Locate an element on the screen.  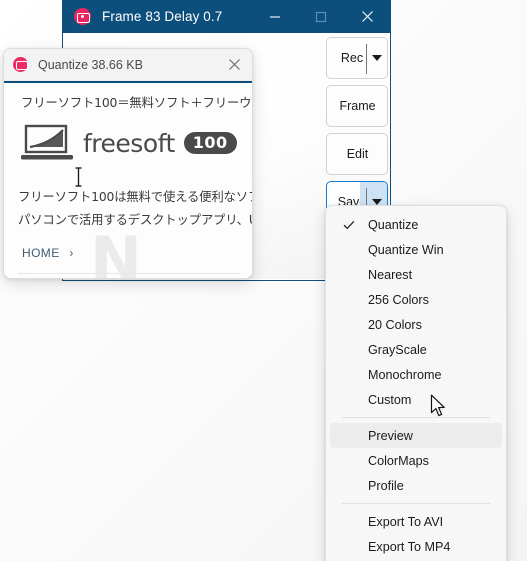
frame-button-label: Frame is located at coordinates (357, 106).